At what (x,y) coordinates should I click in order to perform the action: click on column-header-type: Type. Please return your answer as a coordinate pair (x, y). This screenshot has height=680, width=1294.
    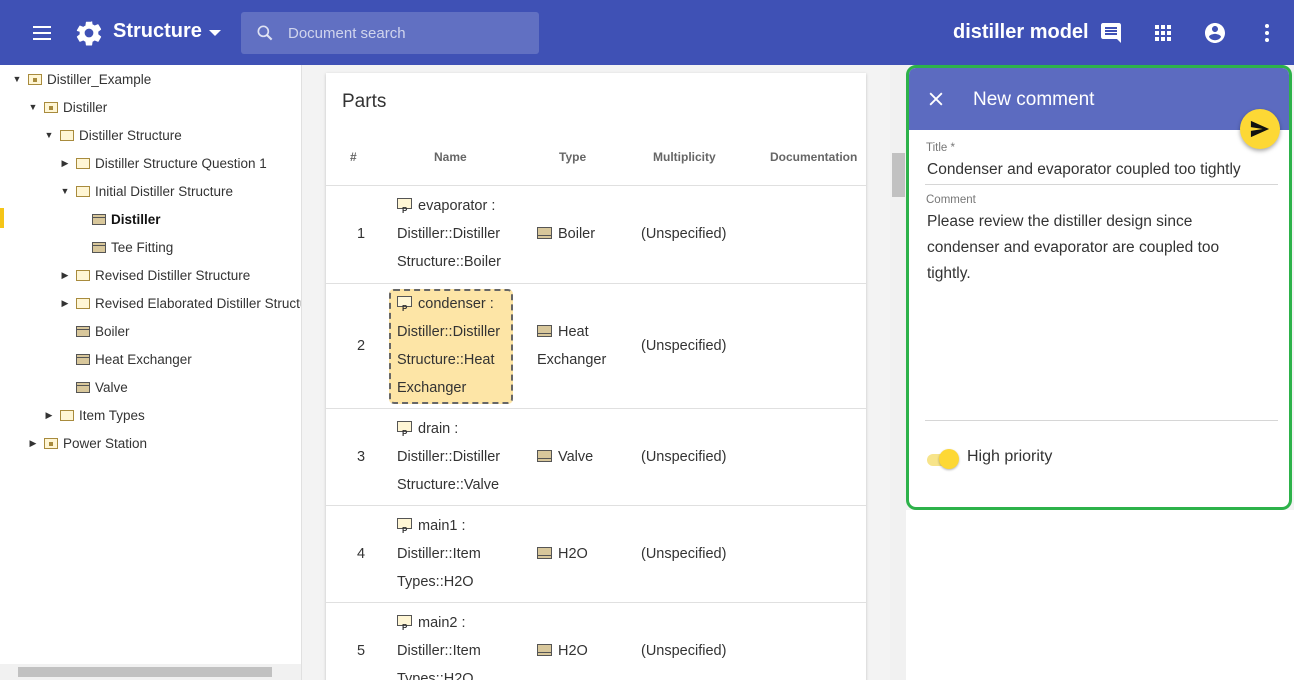
    Looking at the image, I should click on (572, 157).